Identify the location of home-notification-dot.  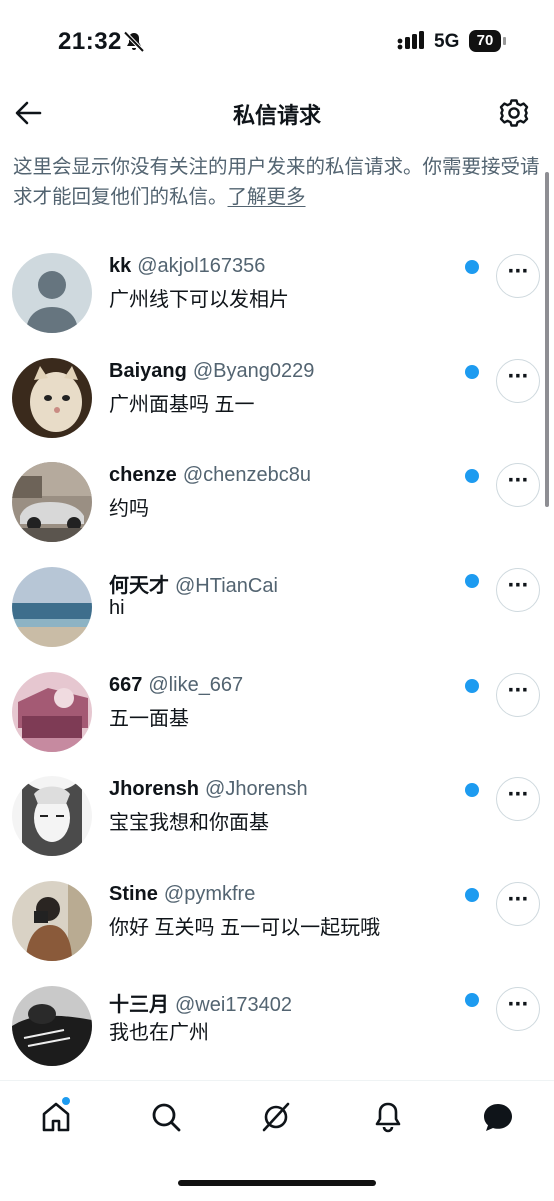
(66, 1101).